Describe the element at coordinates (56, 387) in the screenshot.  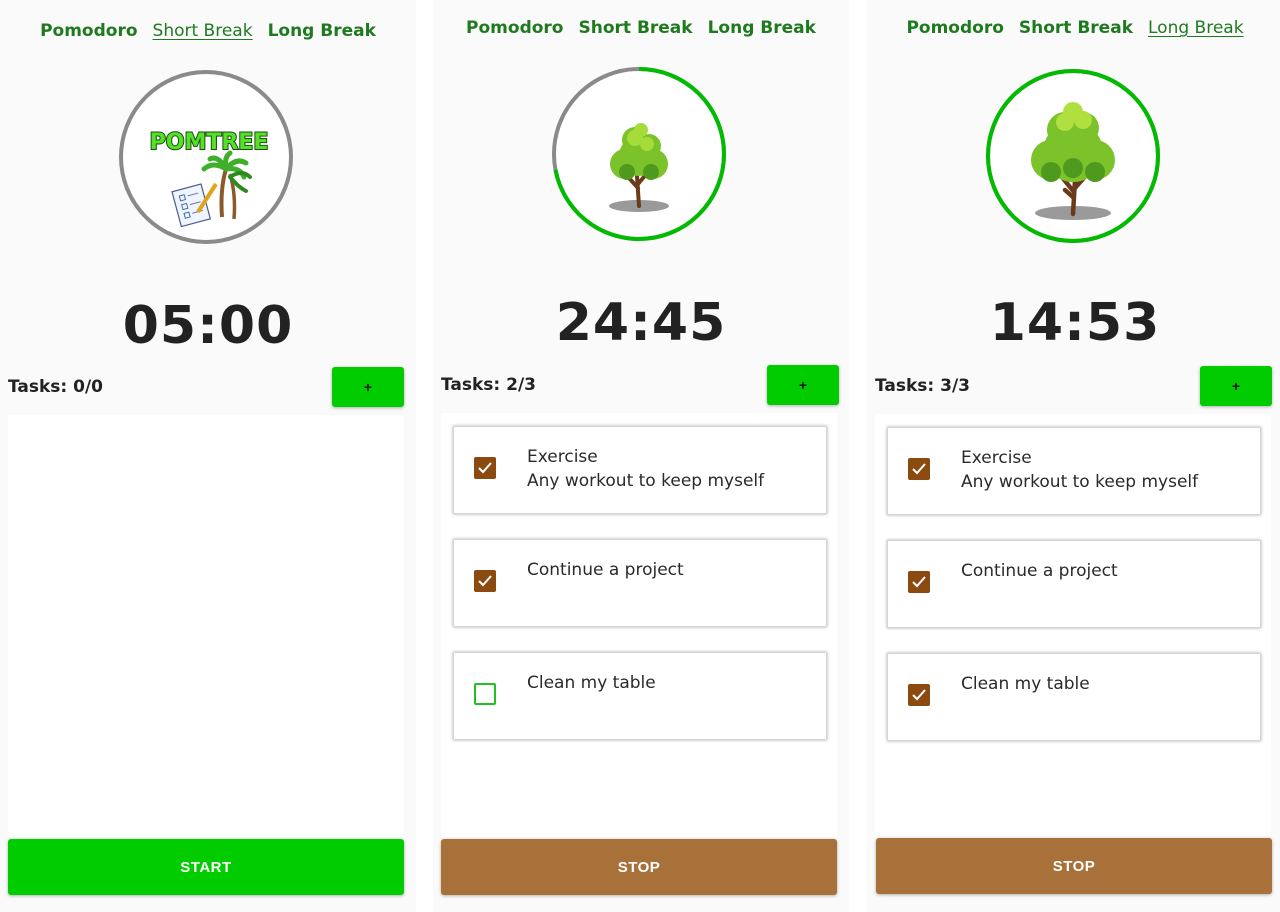
I see `tasks-counter: Tasks: 0/0` at that location.